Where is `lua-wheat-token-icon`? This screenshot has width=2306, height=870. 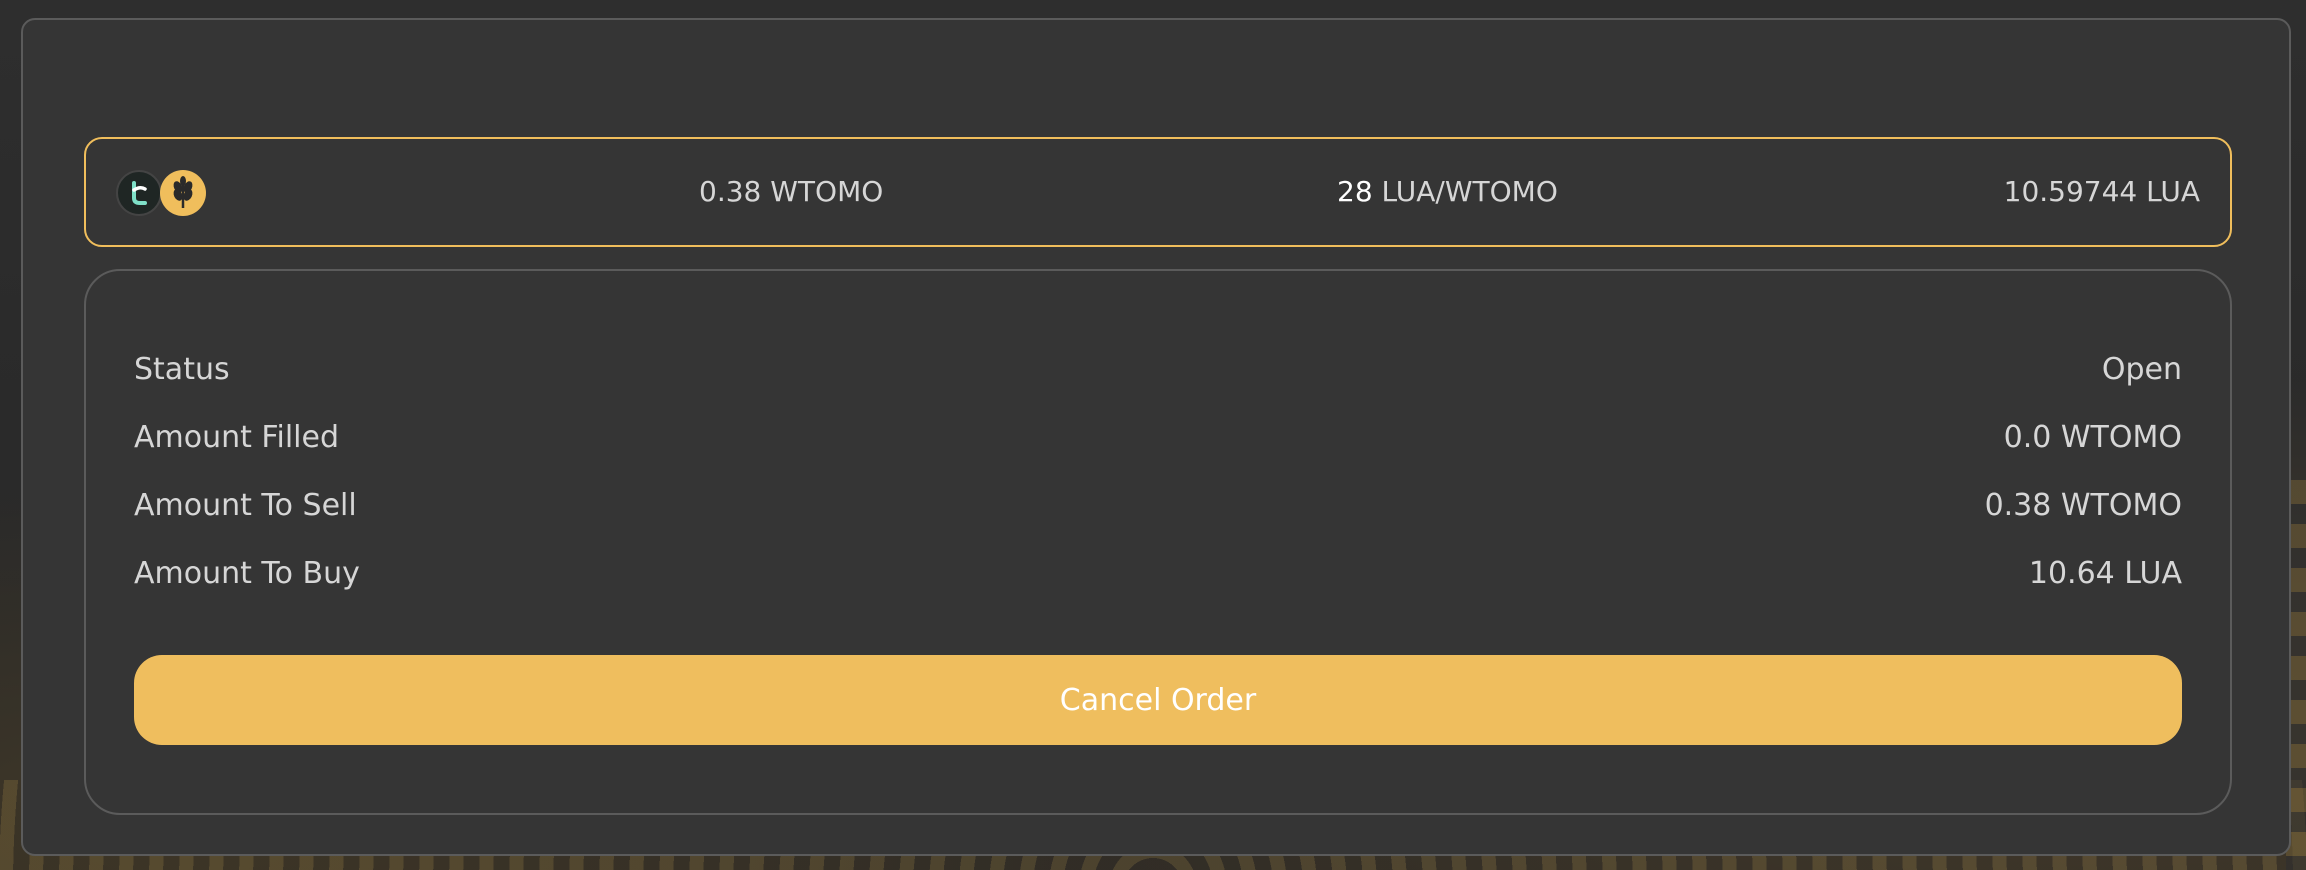
lua-wheat-token-icon is located at coordinates (183, 193).